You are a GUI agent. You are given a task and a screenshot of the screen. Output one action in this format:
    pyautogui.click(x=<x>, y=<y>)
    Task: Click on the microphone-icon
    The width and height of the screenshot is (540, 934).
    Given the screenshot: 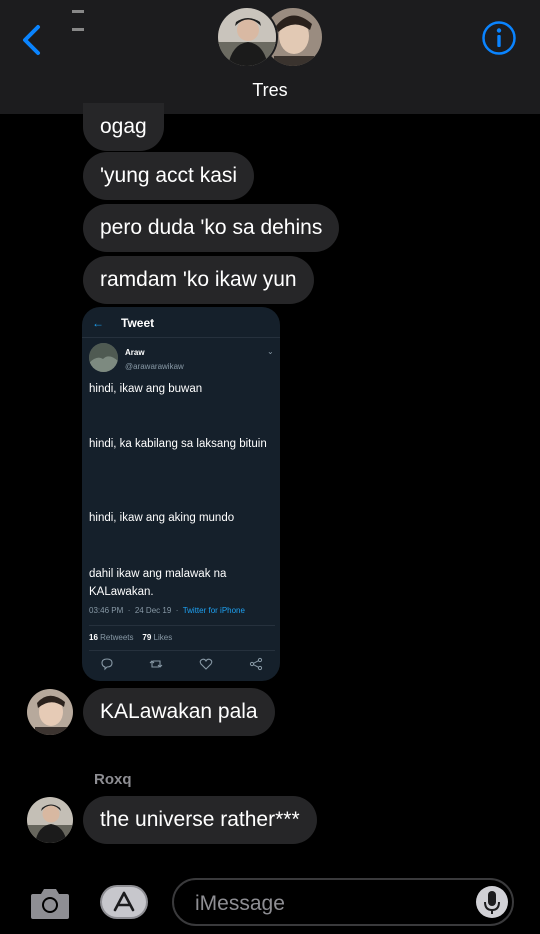 What is the action you would take?
    pyautogui.click(x=492, y=902)
    